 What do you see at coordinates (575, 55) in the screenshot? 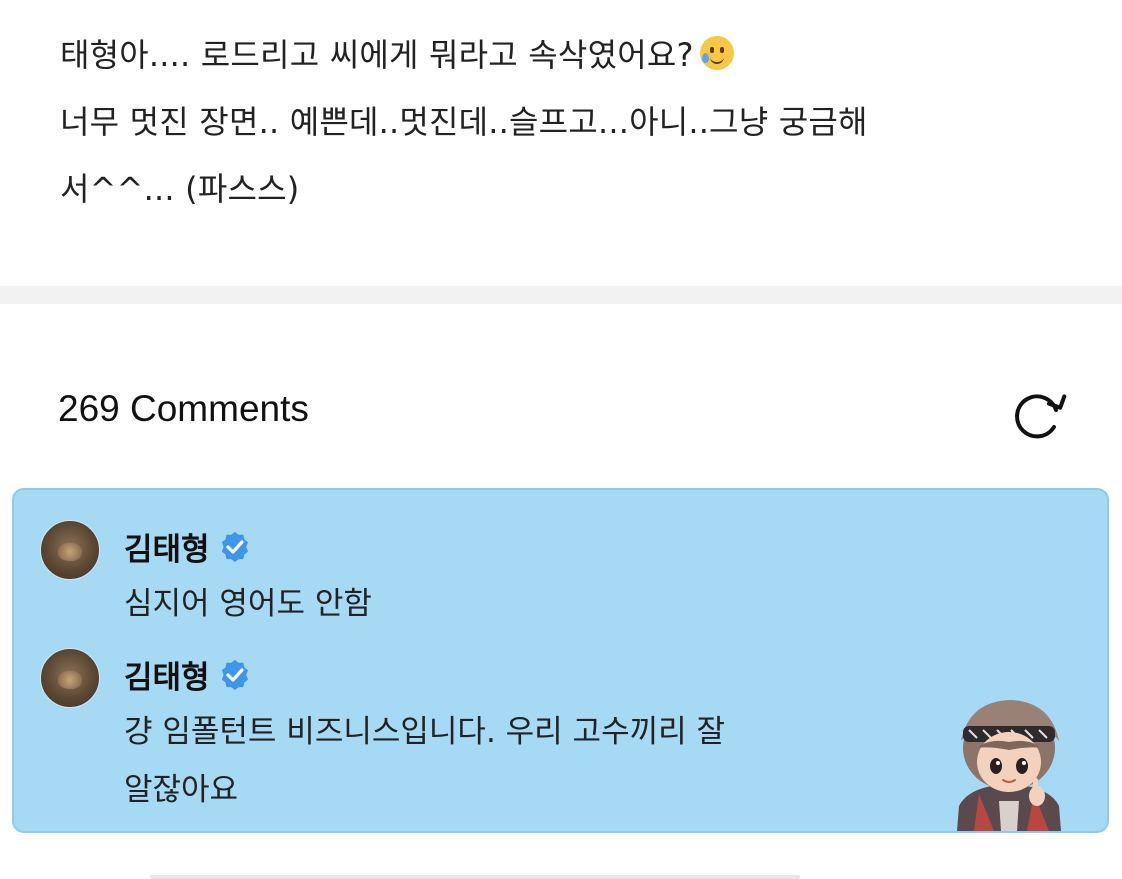
I see `post-line-1: 태형아.... 로드리고 씨에게 뭐라고 속삭였어요?` at bounding box center [575, 55].